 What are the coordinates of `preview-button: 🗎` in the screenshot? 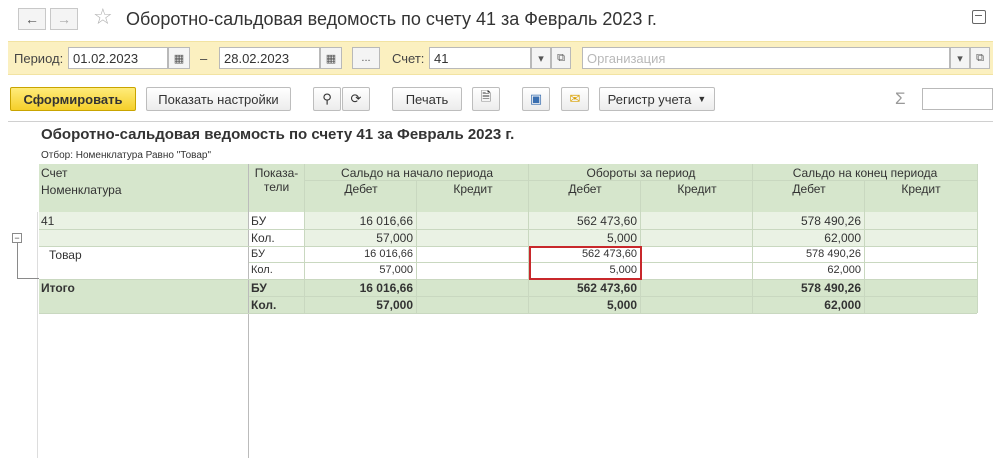 It's located at (486, 99).